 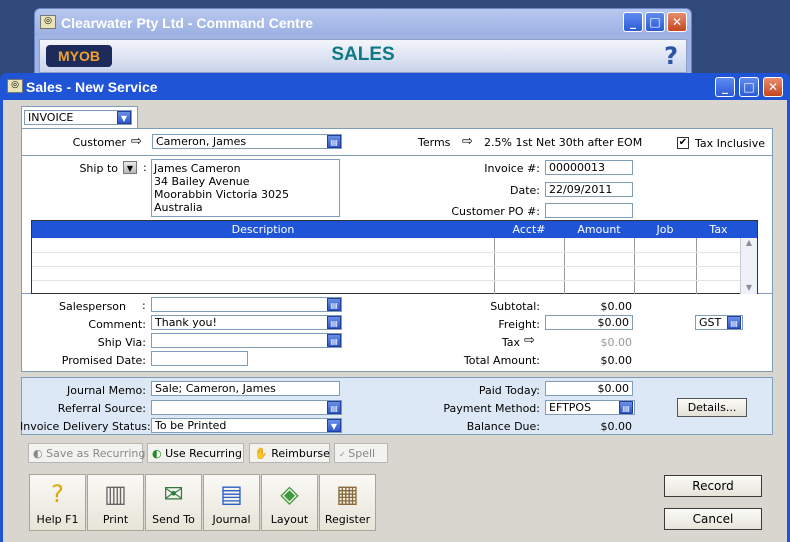 I want to click on command-centre-title: Clearwater Pty Ltd - Command Centre, so click(x=363, y=22).